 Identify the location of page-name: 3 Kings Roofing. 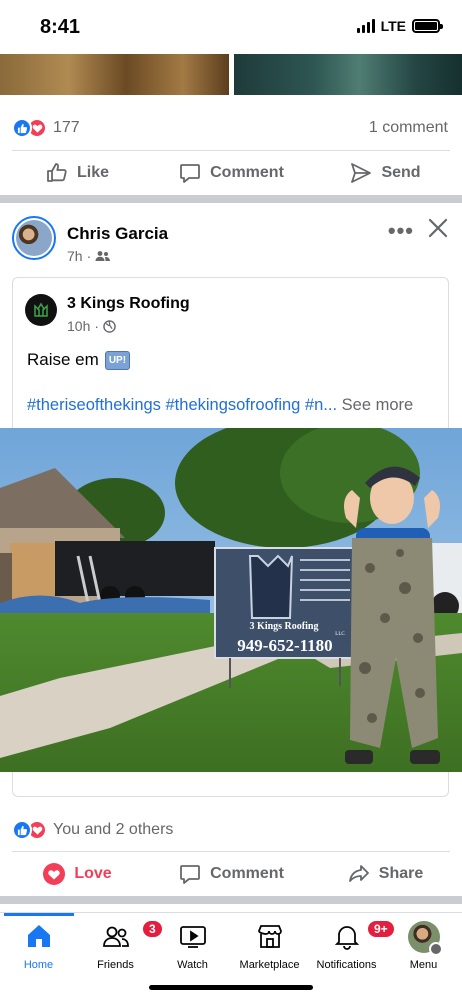
(128, 304).